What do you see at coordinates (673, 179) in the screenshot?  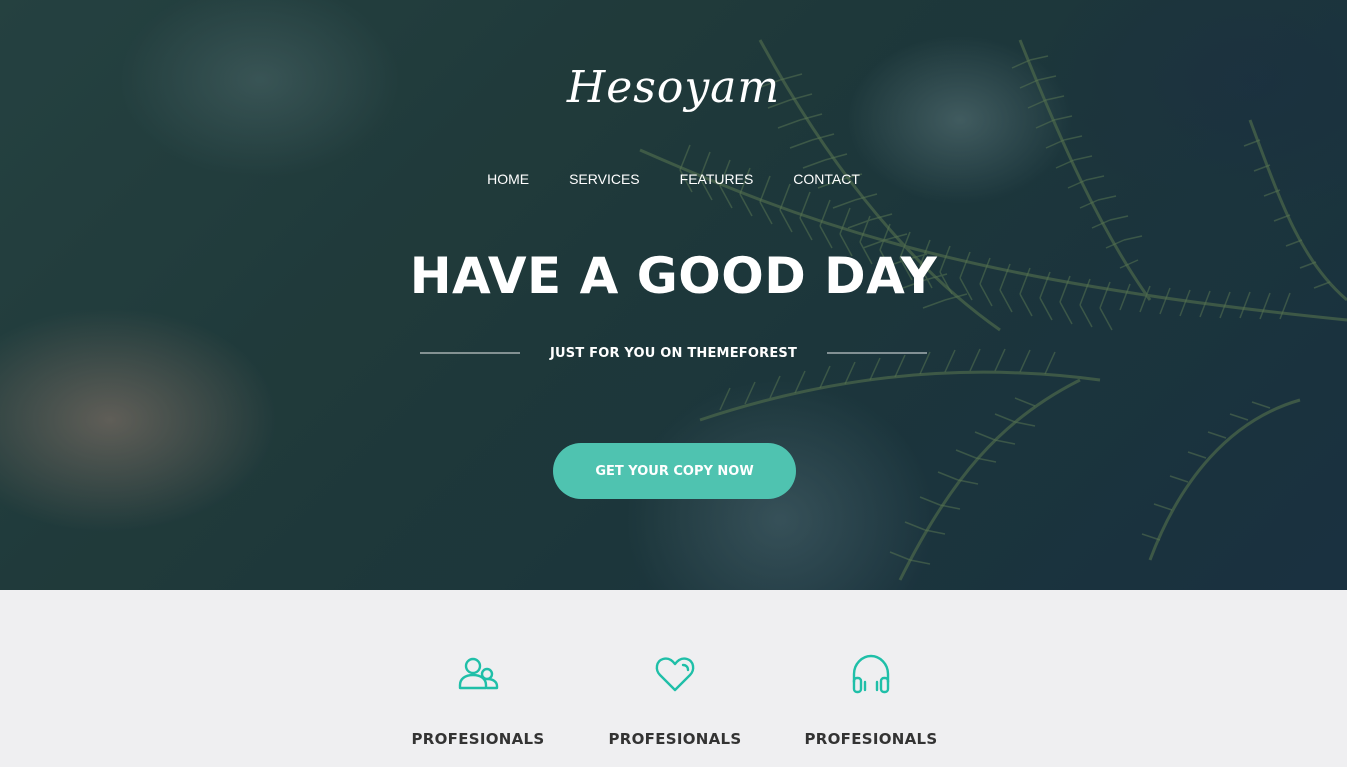 I see `main-nav: HOME SERVICES FEATURES CONTACT` at bounding box center [673, 179].